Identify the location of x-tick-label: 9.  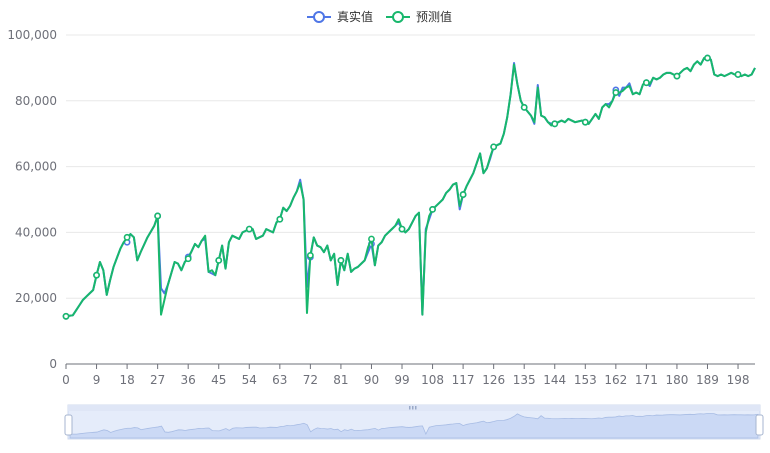
(97, 380).